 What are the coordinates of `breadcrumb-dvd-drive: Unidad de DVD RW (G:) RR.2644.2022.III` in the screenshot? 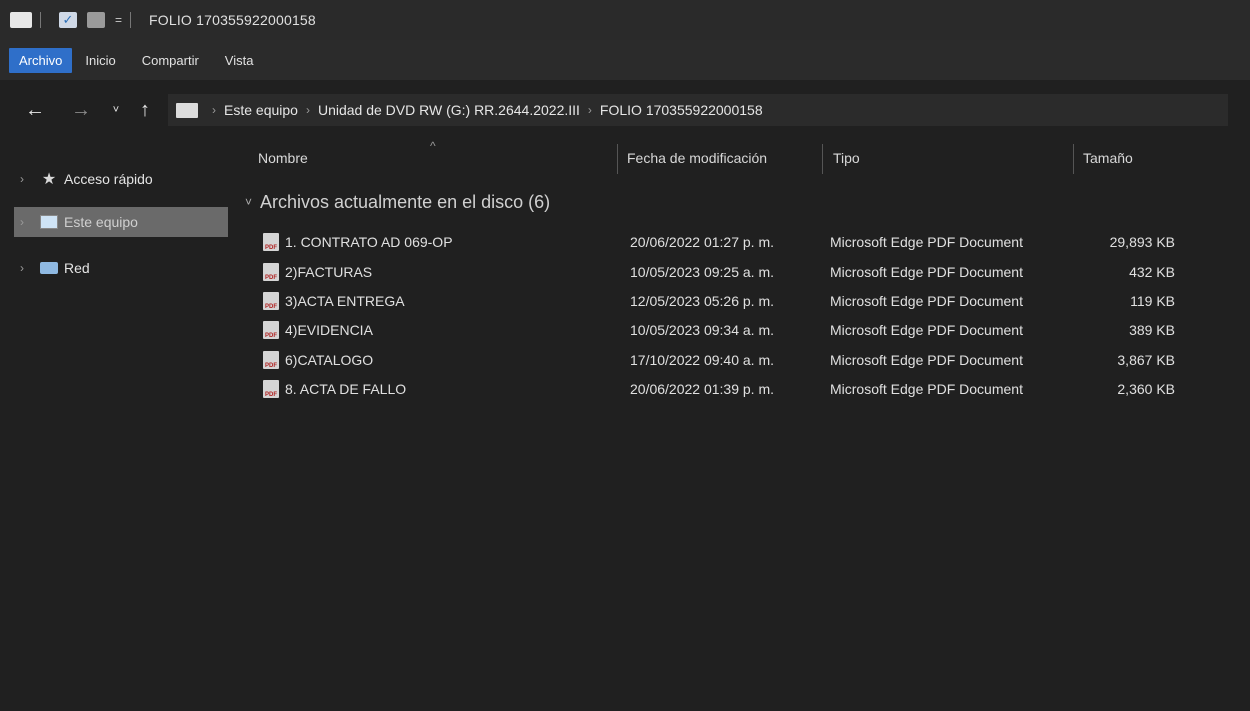 It's located at (449, 110).